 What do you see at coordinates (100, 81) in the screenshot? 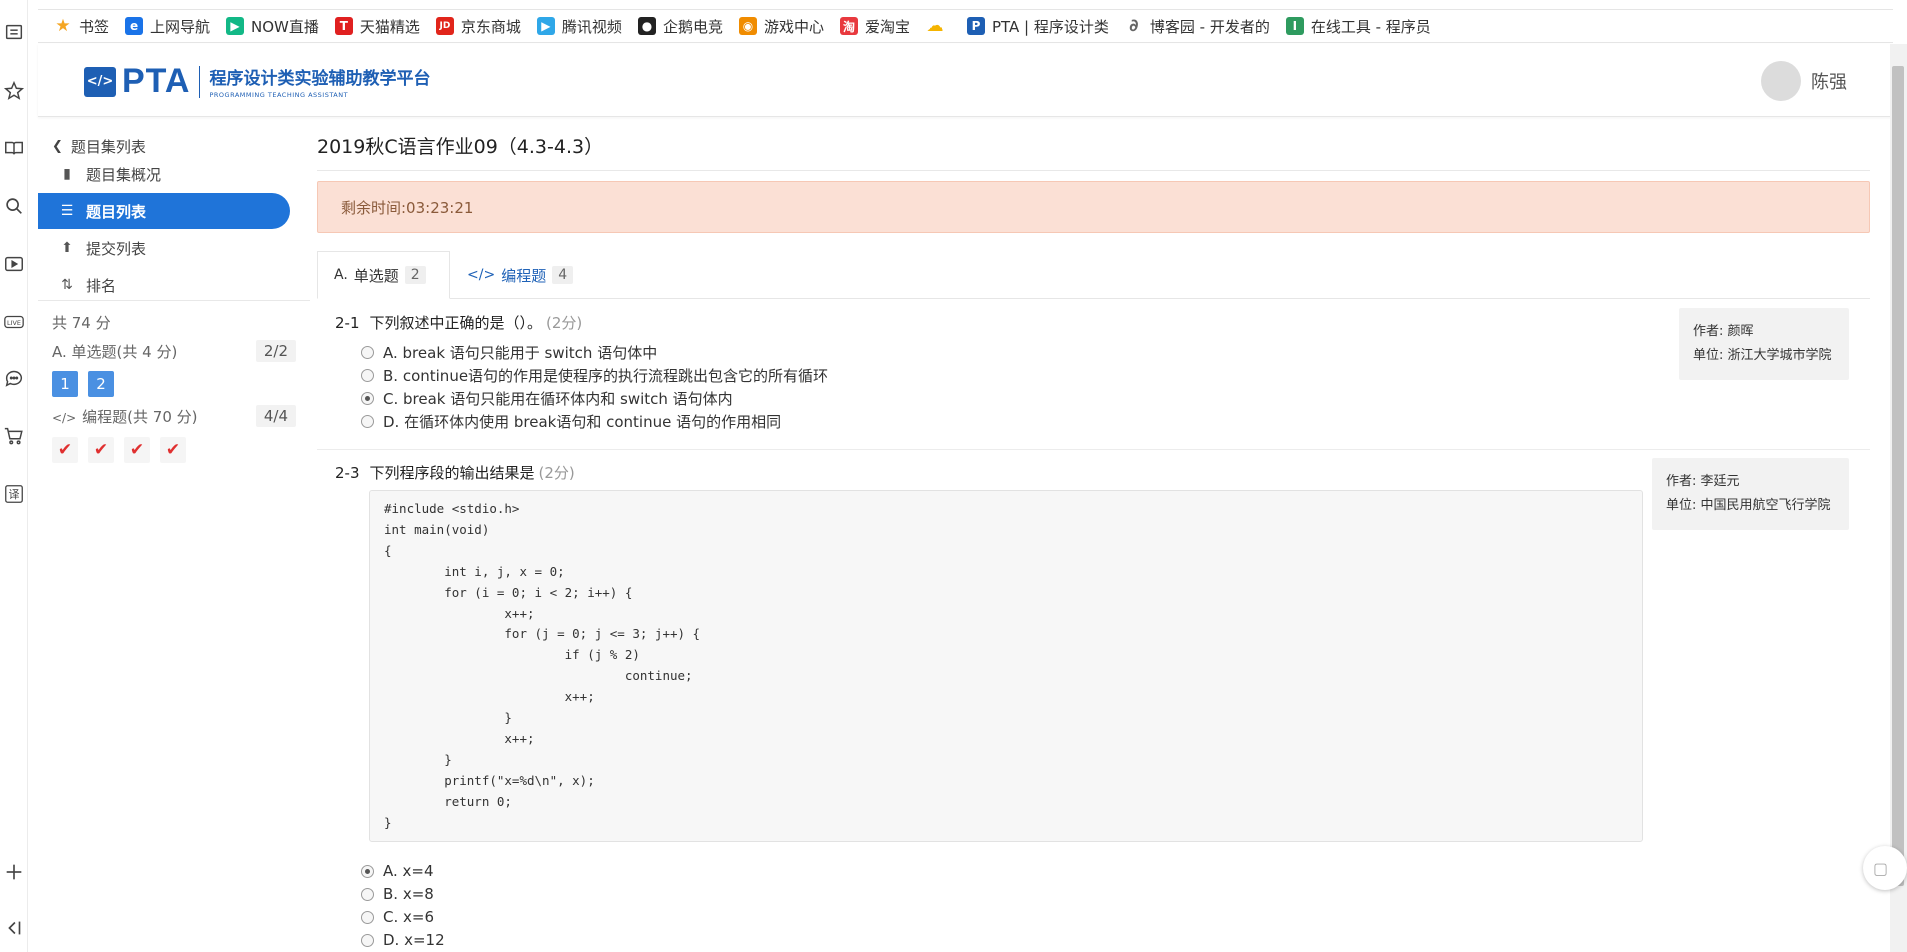
I see `logo-mark-icon: </>` at bounding box center [100, 81].